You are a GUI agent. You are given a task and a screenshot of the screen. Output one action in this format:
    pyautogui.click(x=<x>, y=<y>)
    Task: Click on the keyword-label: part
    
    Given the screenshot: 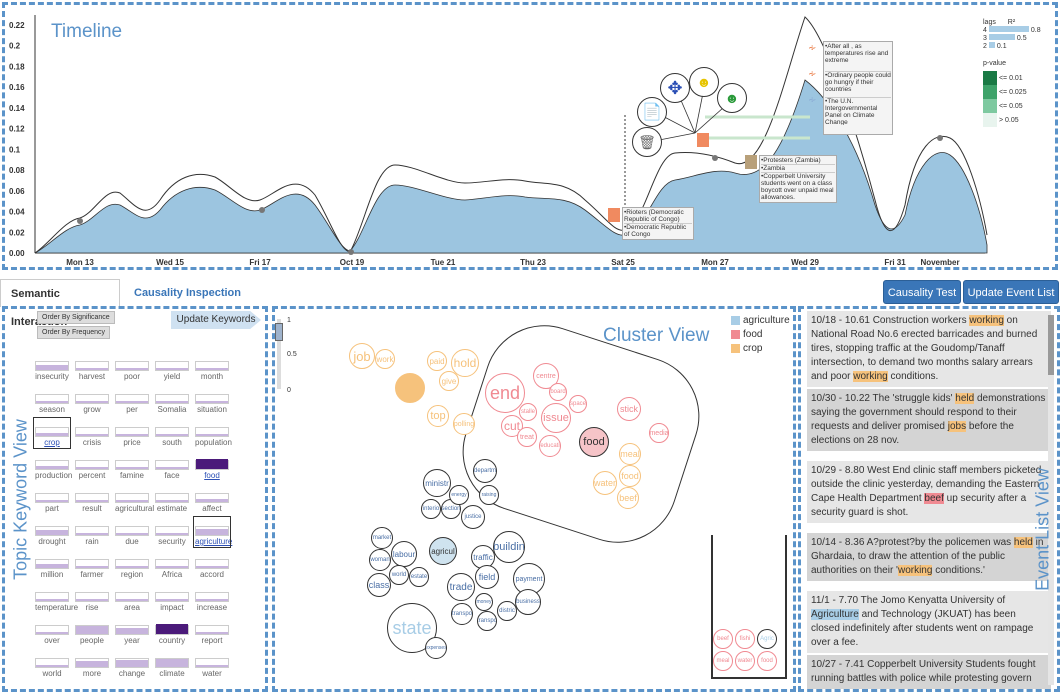 What is the action you would take?
    pyautogui.click(x=52, y=508)
    